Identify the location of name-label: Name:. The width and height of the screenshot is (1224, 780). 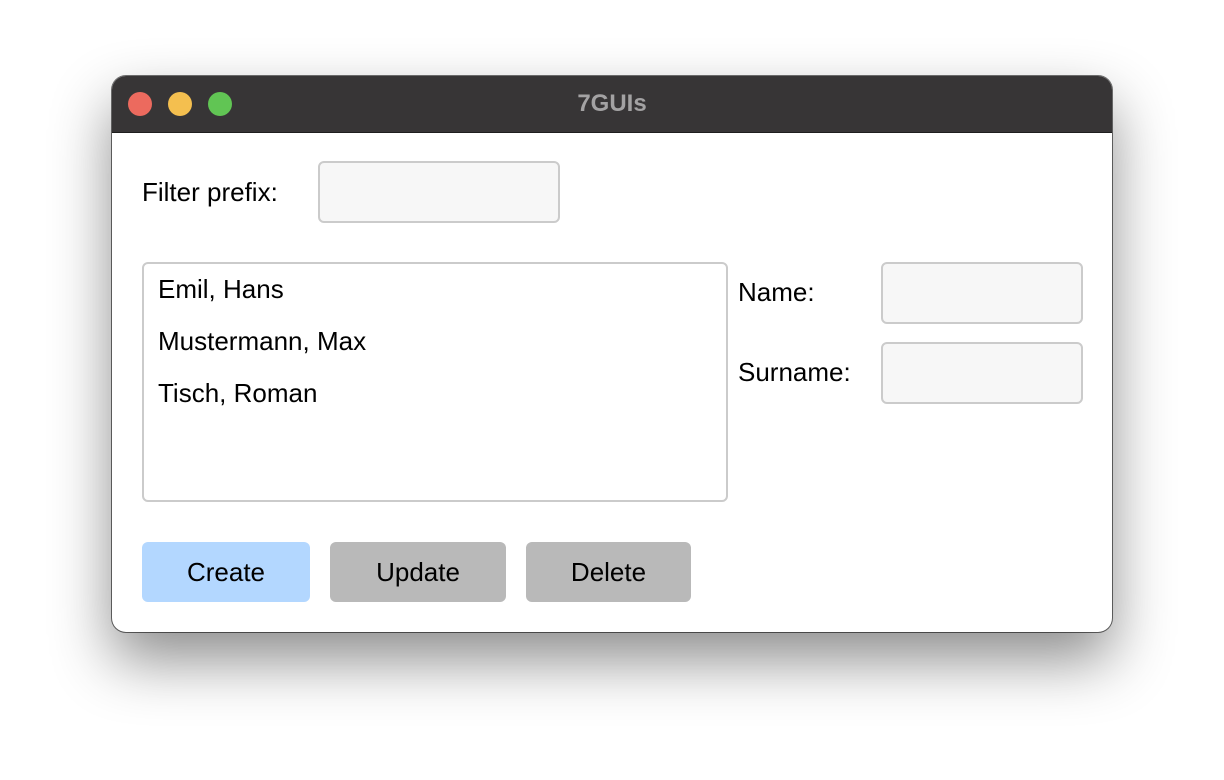
(776, 292).